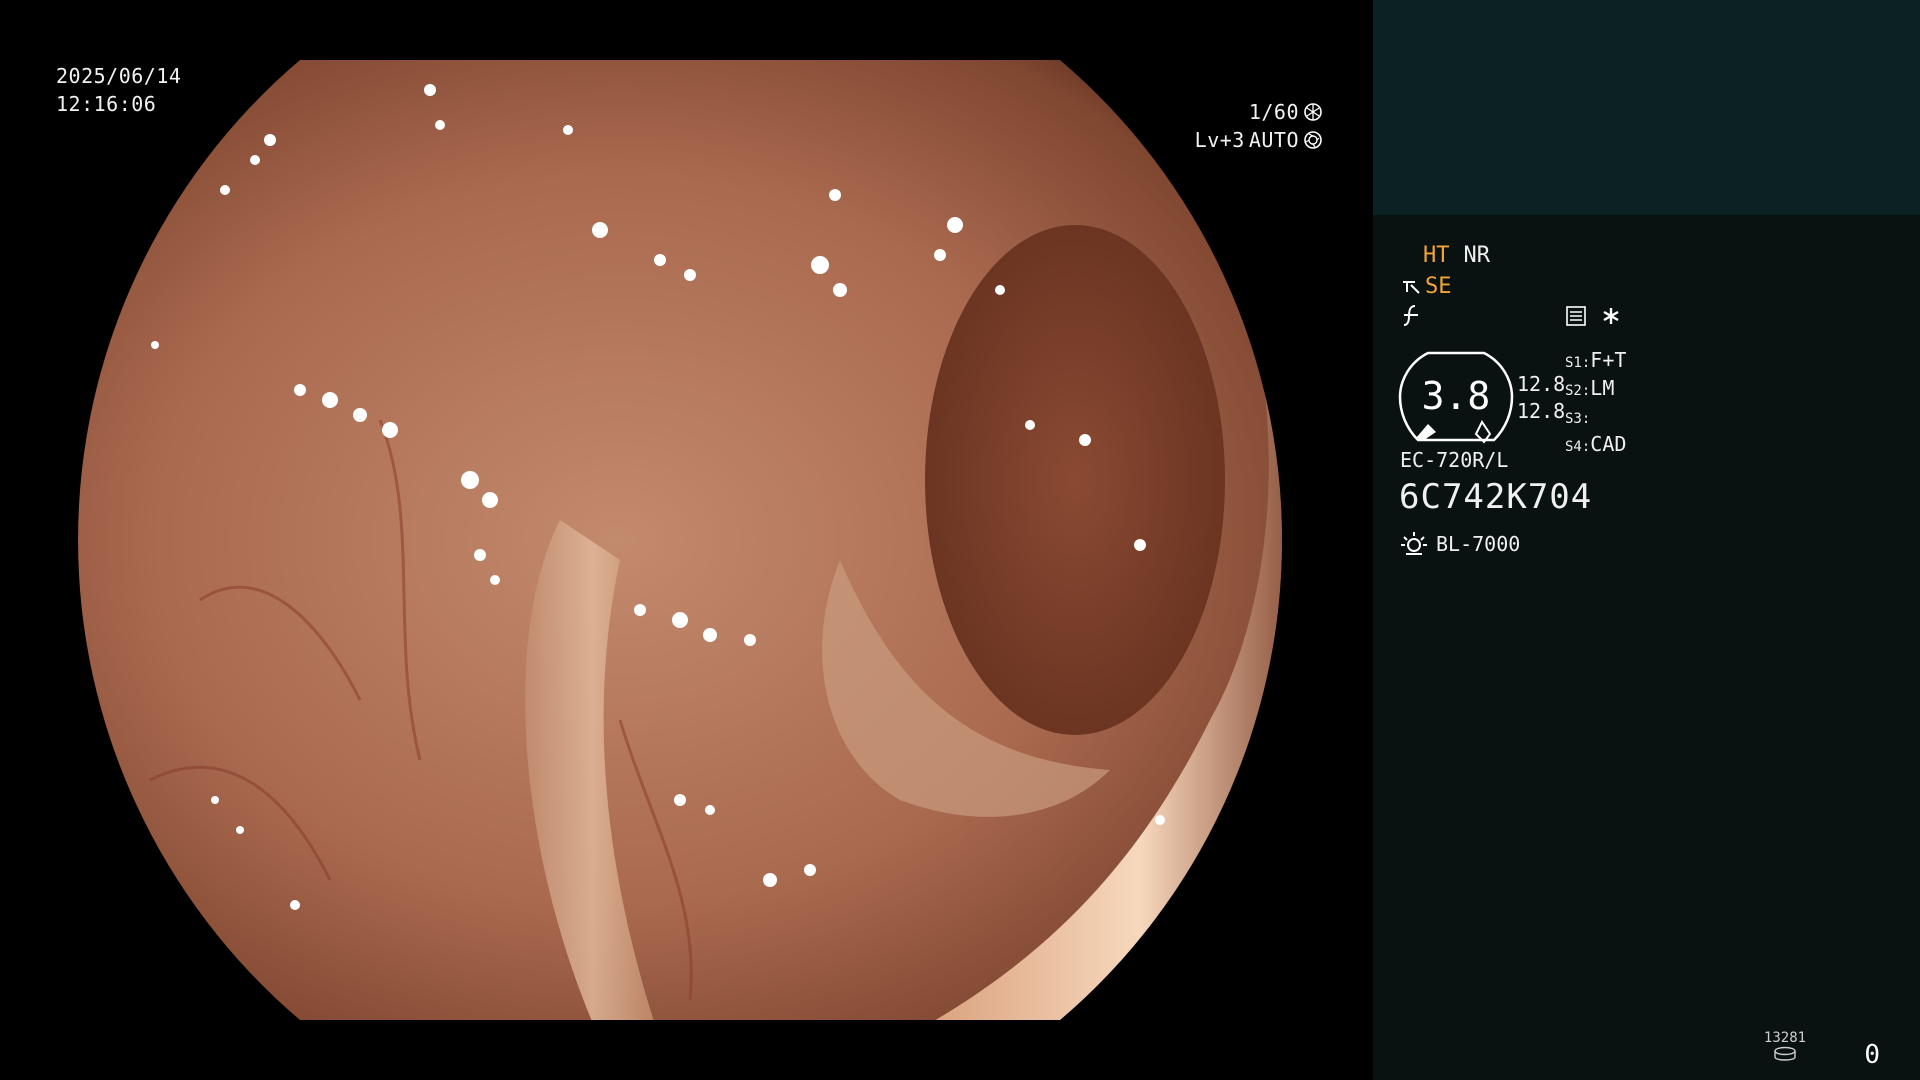 This screenshot has width=1920, height=1080. Describe the element at coordinates (1478, 544) in the screenshot. I see `light-source-text: BL-7000` at that location.